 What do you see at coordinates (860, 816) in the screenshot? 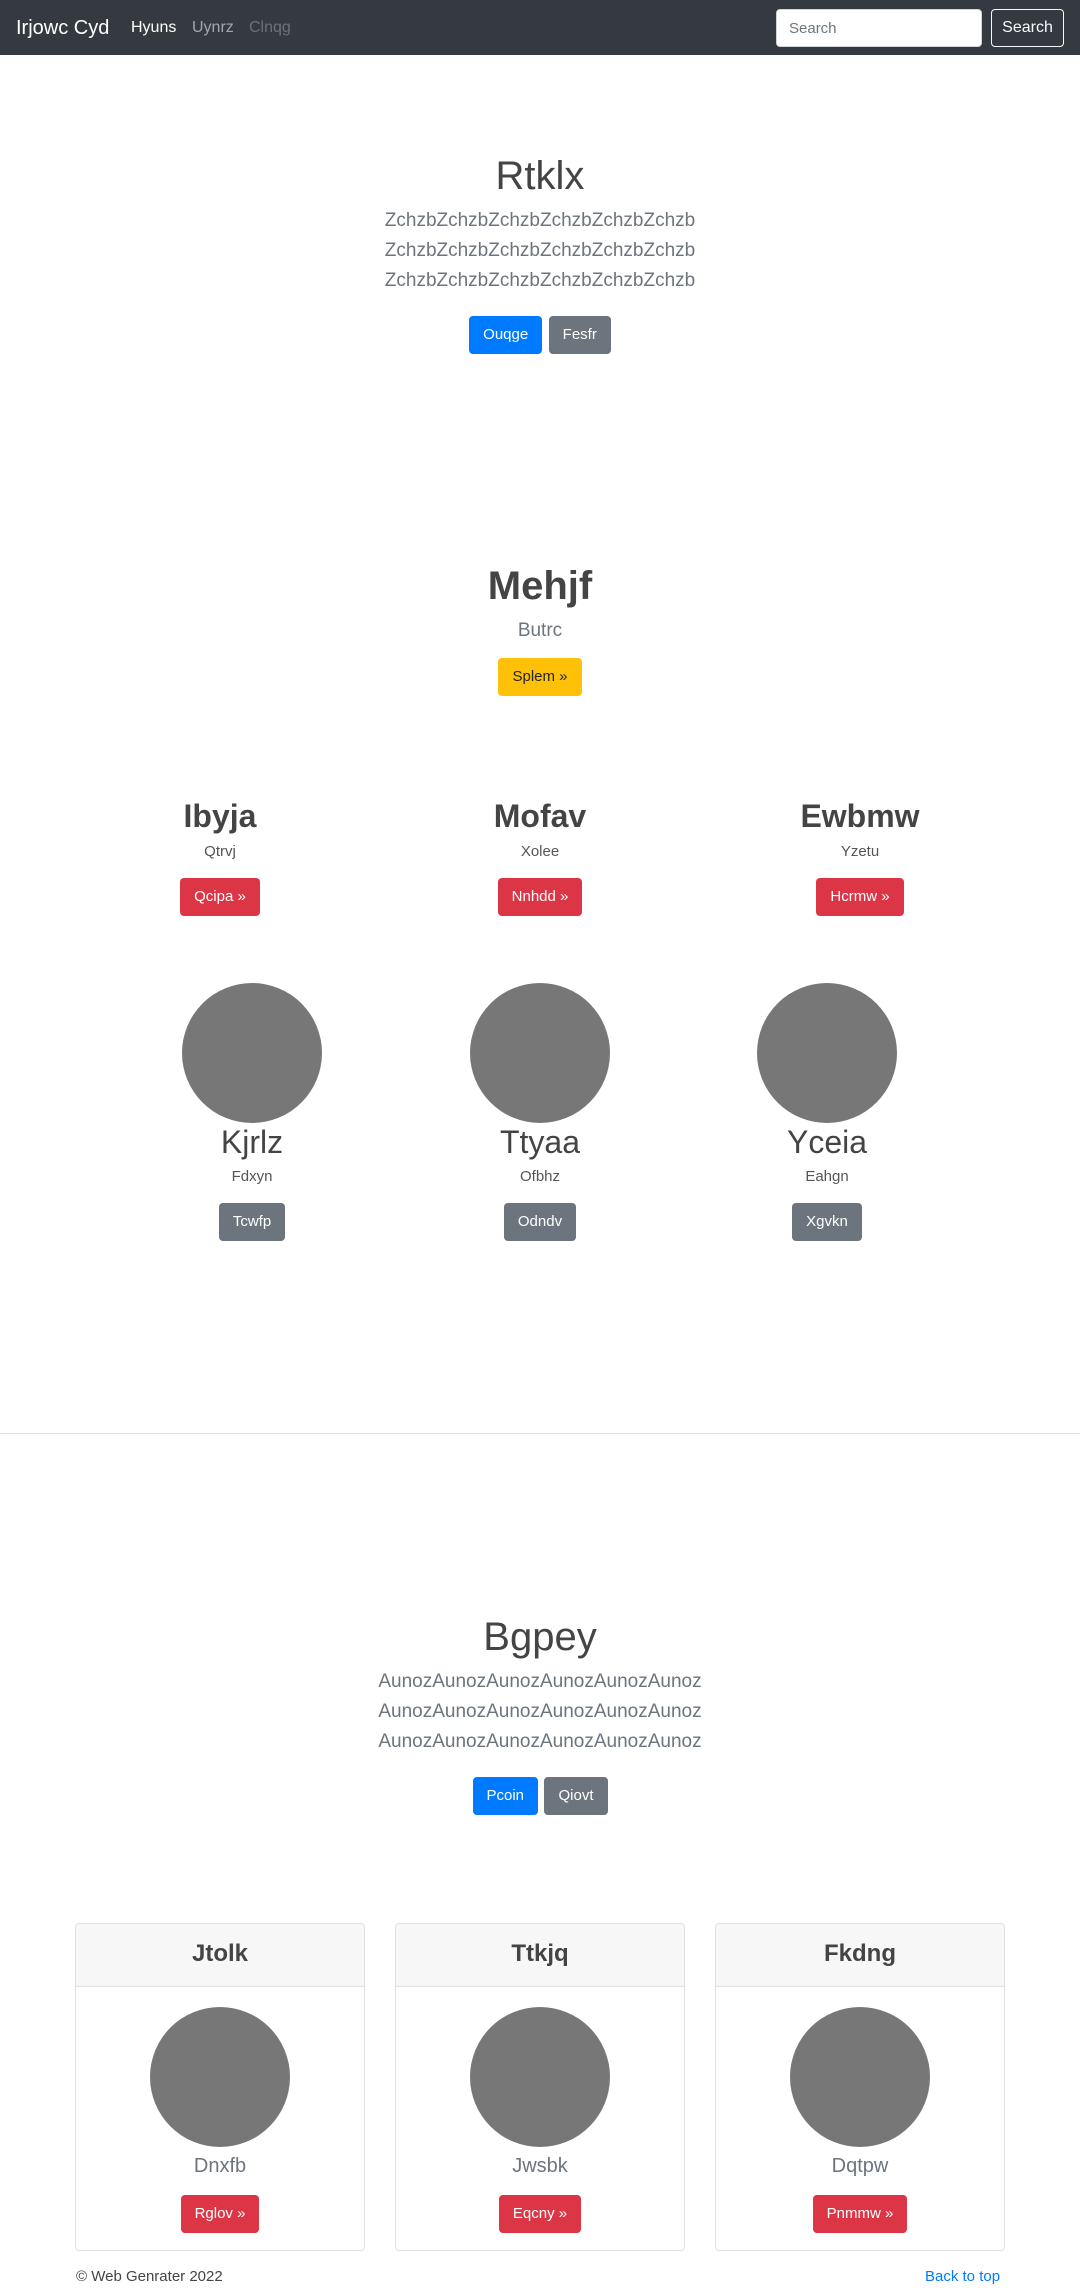
I see `column-title: Ewbmw` at bounding box center [860, 816].